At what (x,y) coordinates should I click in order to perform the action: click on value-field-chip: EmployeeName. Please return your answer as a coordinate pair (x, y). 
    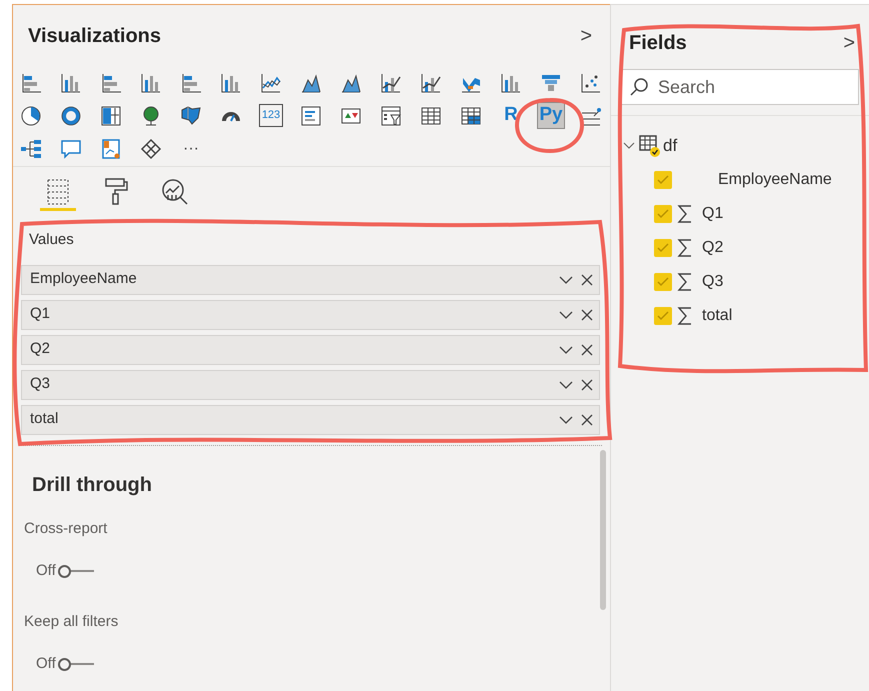
    Looking at the image, I should click on (310, 279).